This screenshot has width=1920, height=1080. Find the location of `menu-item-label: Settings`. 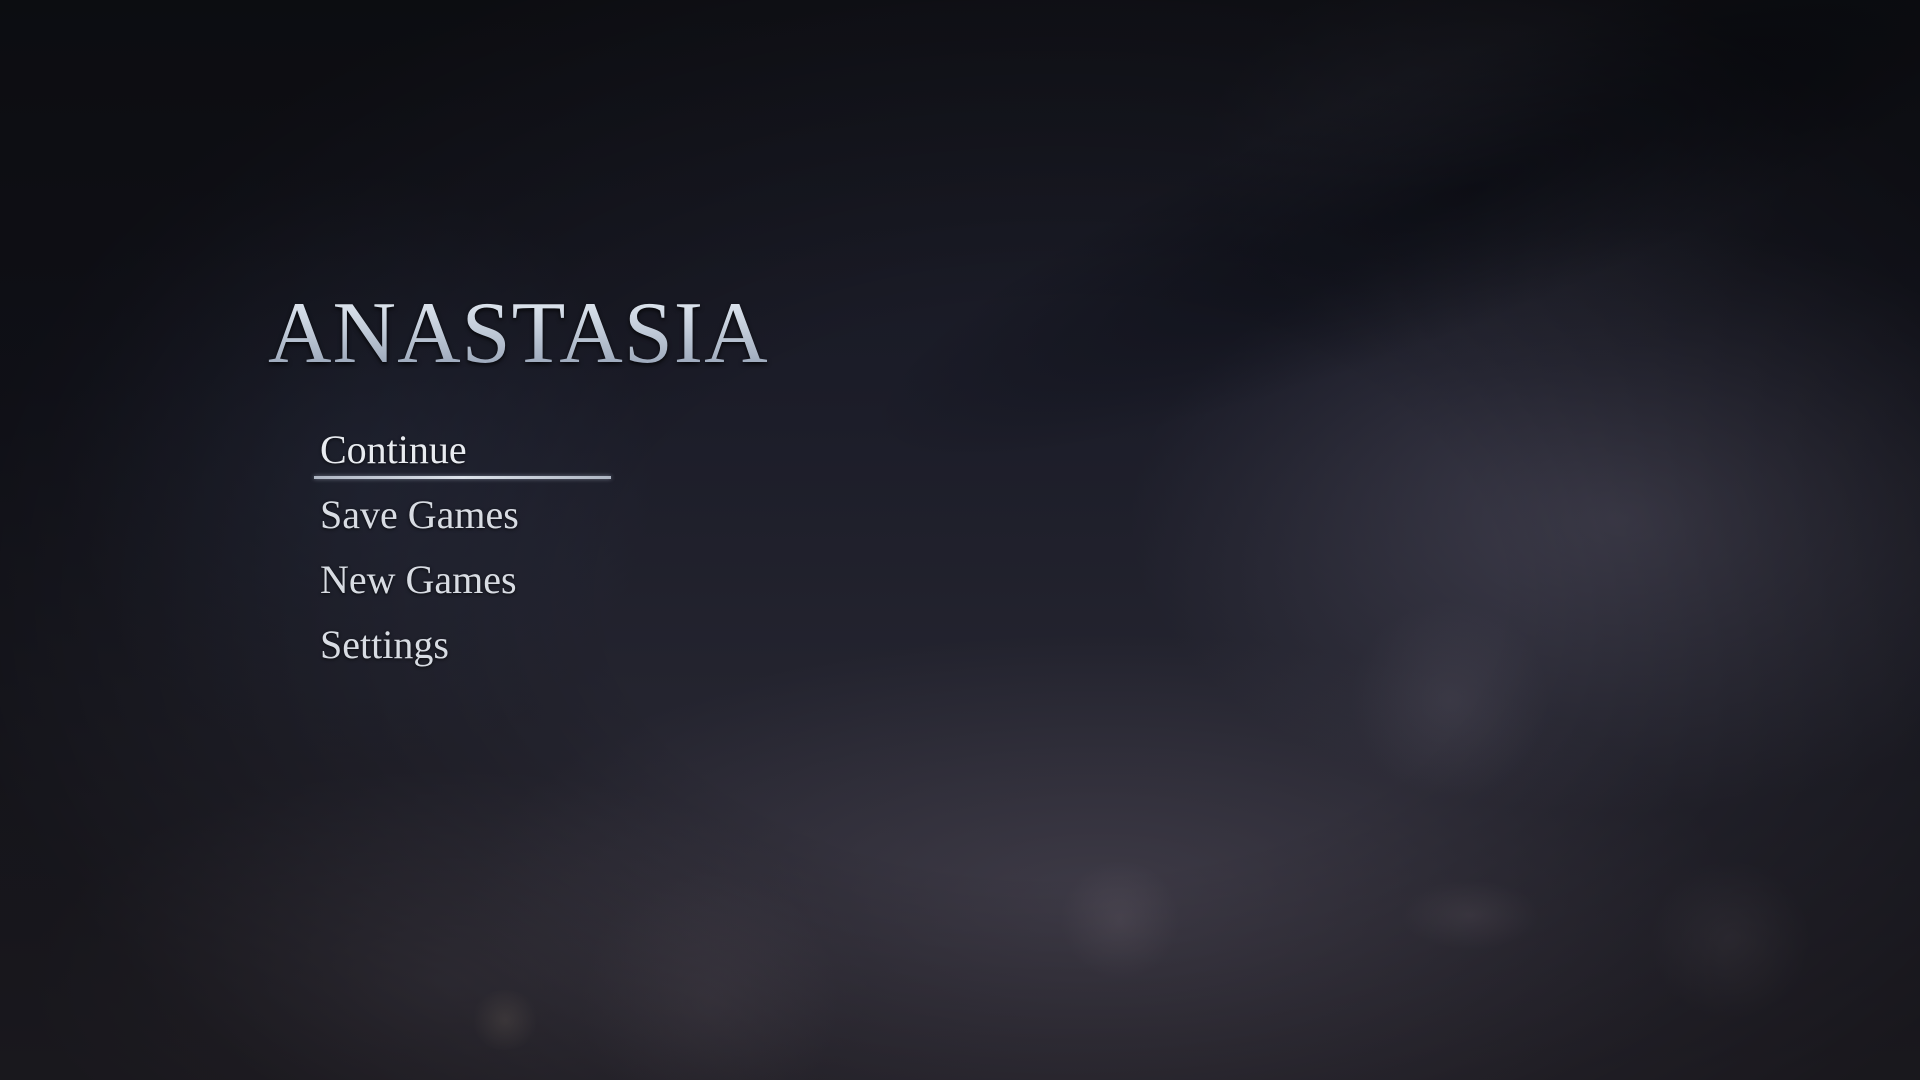

menu-item-label: Settings is located at coordinates (384, 644).